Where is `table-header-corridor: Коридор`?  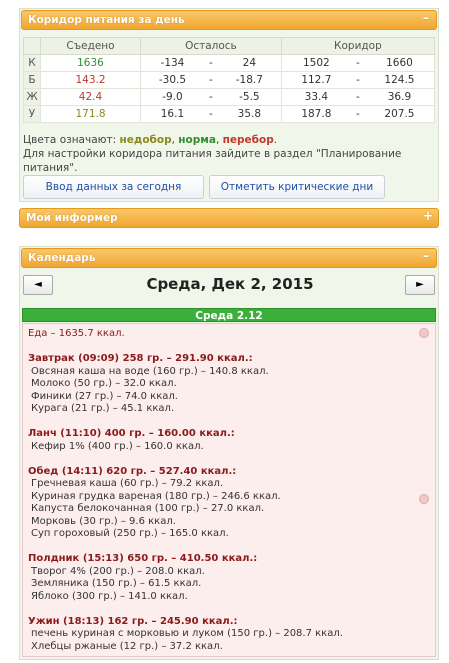 table-header-corridor: Коридор is located at coordinates (358, 46).